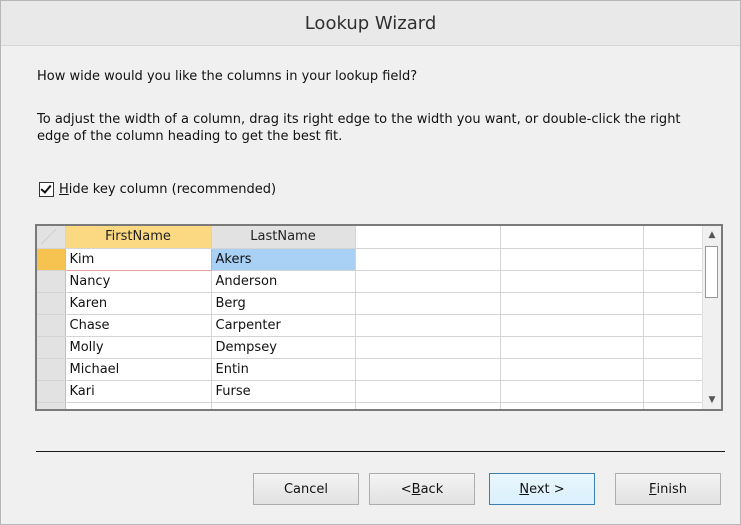 This screenshot has height=525, width=741. I want to click on dialog-title: Lookup Wizard, so click(370, 23).